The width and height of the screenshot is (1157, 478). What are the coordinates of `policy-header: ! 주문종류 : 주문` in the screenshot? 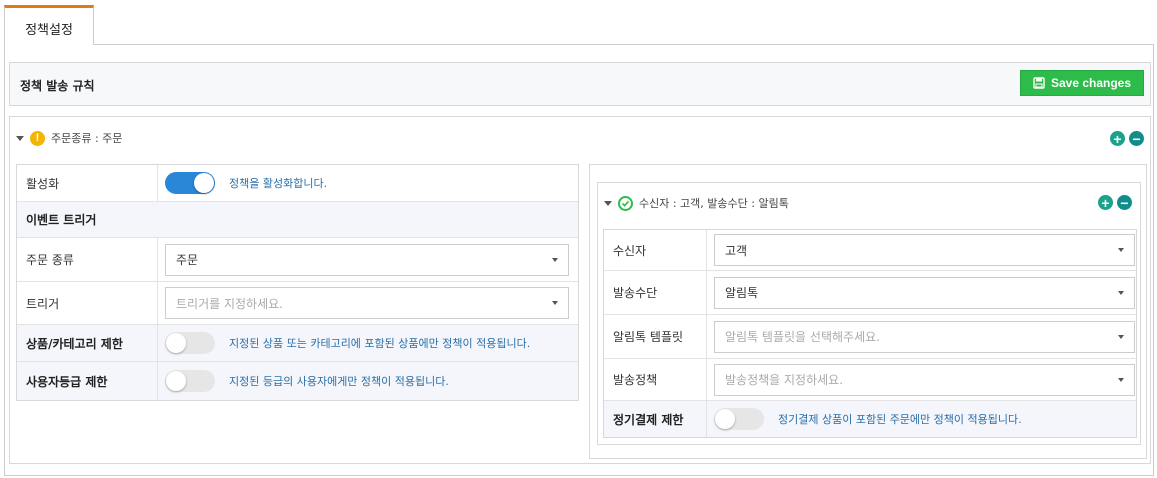 It's located at (69, 138).